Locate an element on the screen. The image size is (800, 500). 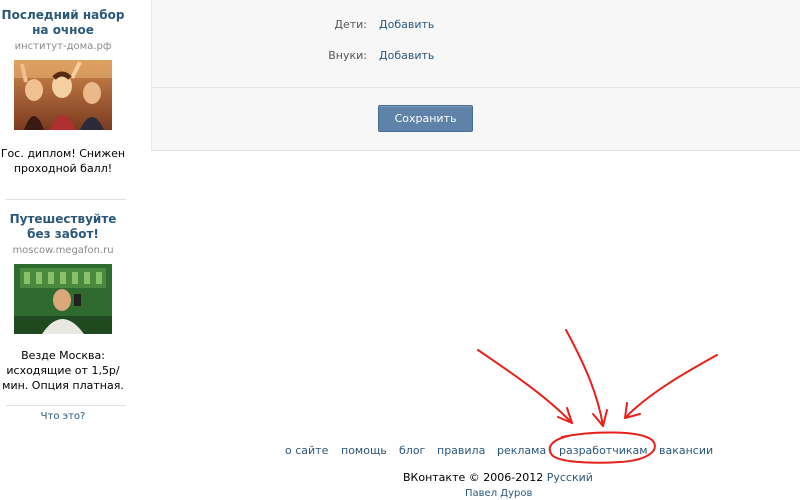
footer-link-rules: правила is located at coordinates (461, 450).